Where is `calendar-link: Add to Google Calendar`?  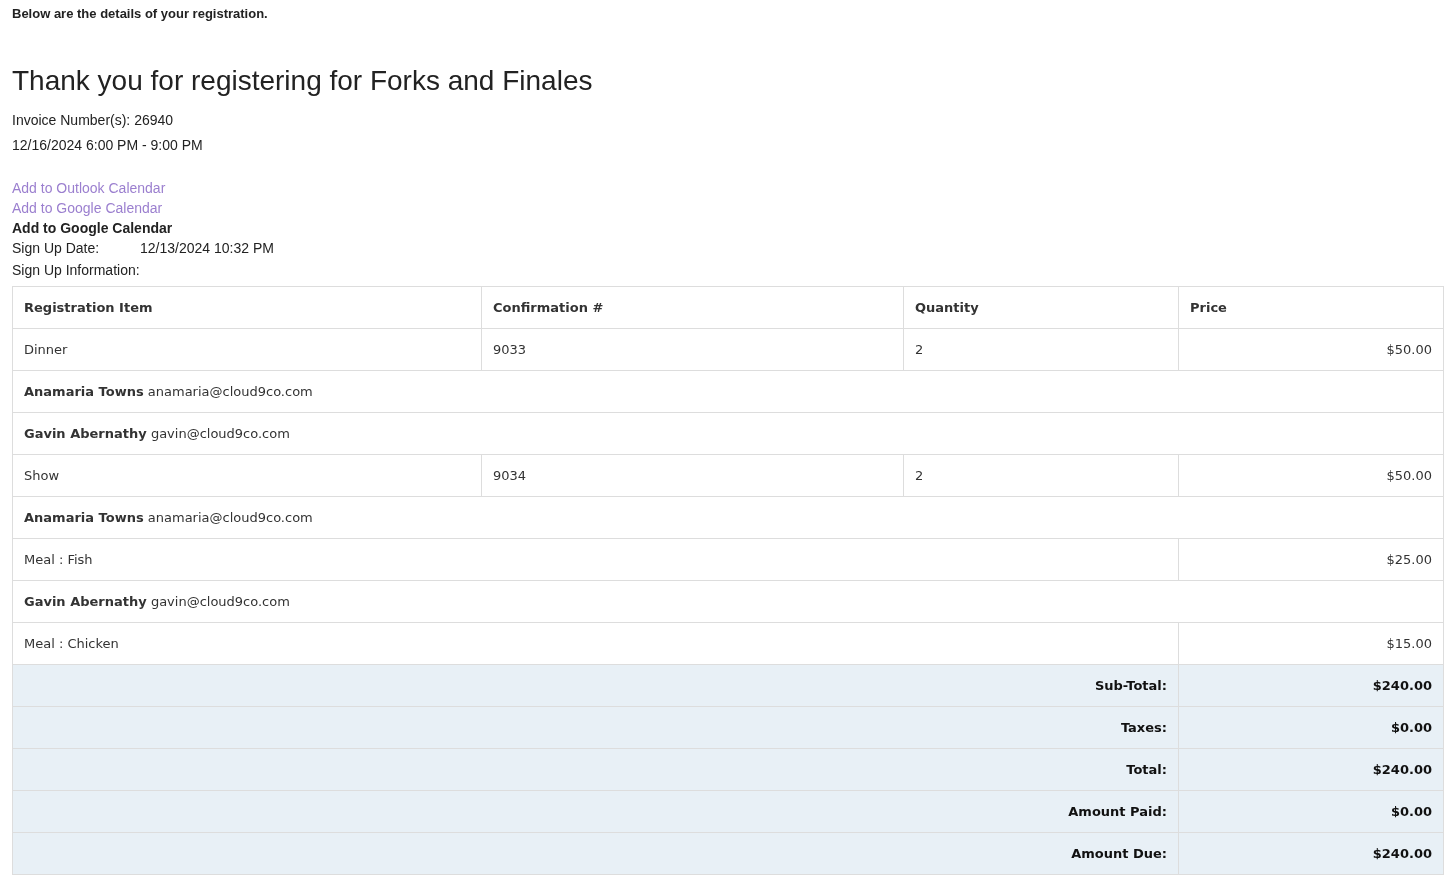
calendar-link: Add to Google Calendar is located at coordinates (87, 208).